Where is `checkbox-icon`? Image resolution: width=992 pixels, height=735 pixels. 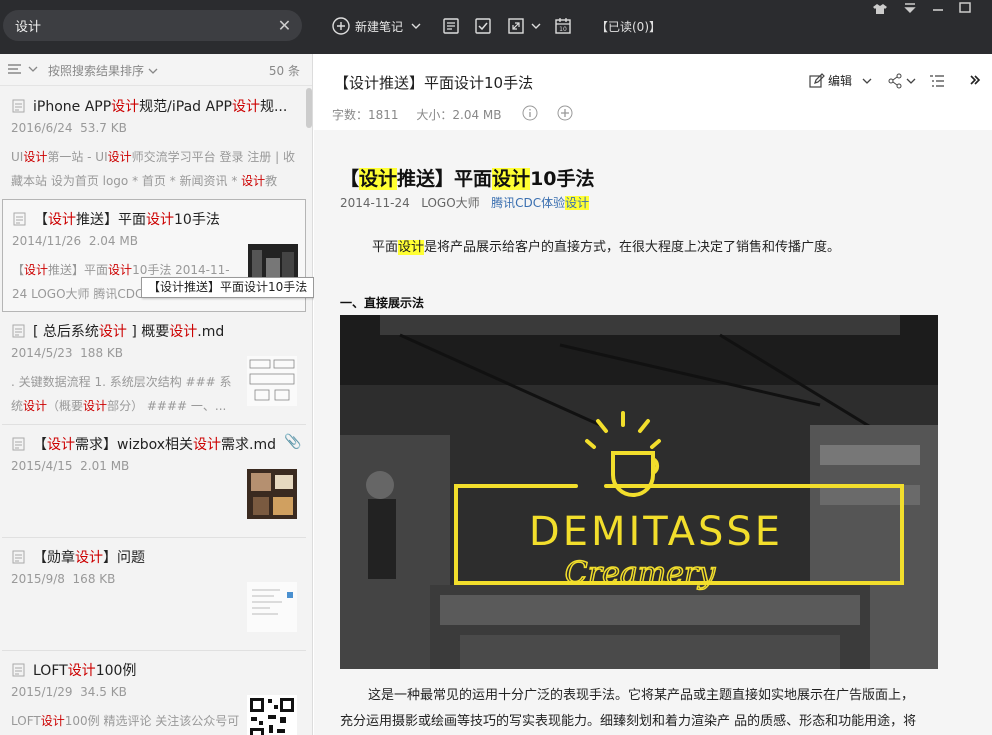 checkbox-icon is located at coordinates (483, 26).